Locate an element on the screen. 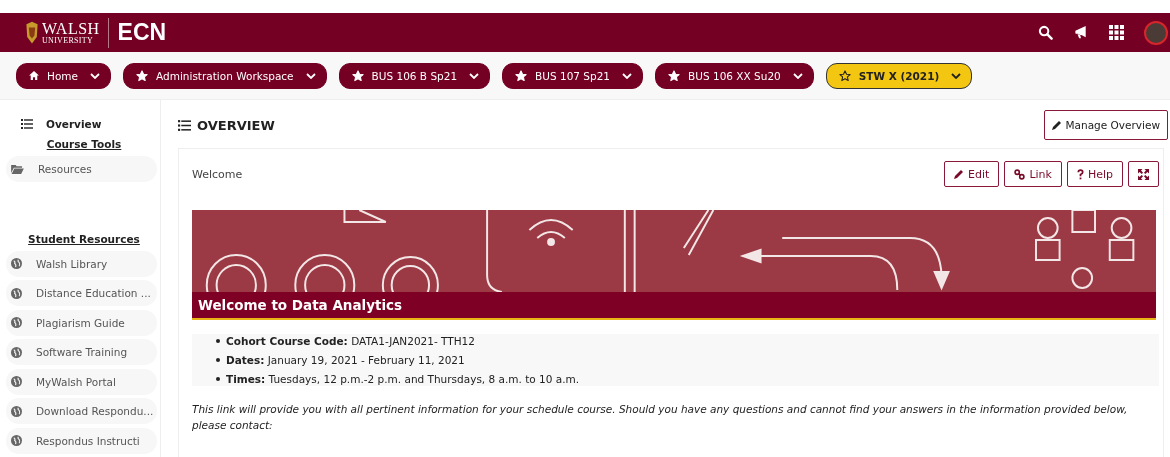 The width and height of the screenshot is (1170, 457). sidebar-item: MyWalsh Portal is located at coordinates (81, 381).